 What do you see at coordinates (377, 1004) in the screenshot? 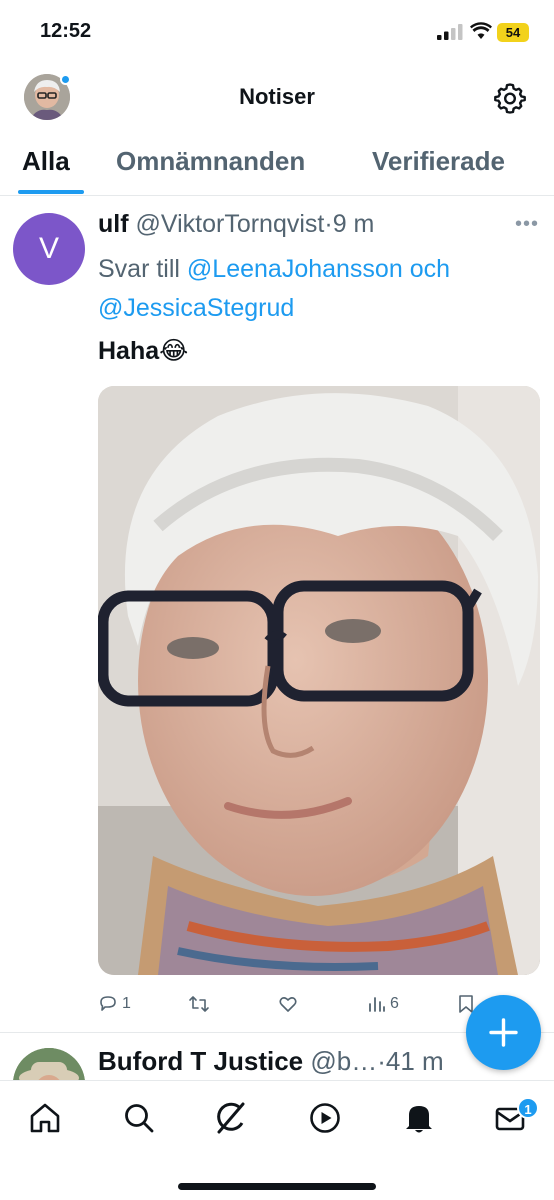
I see `views-icon` at bounding box center [377, 1004].